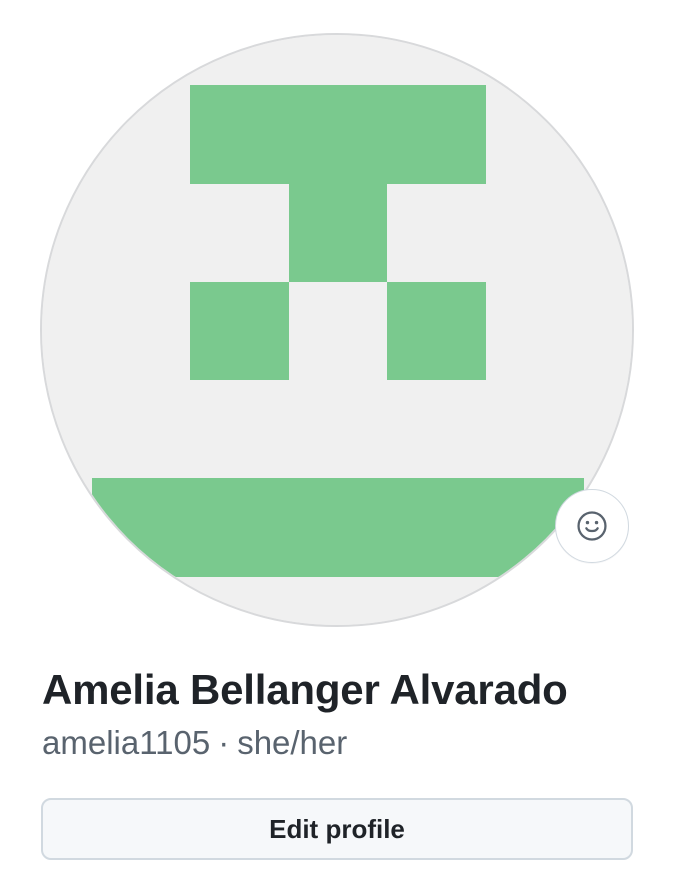 The height and width of the screenshot is (874, 674). I want to click on smiley-icon, so click(592, 526).